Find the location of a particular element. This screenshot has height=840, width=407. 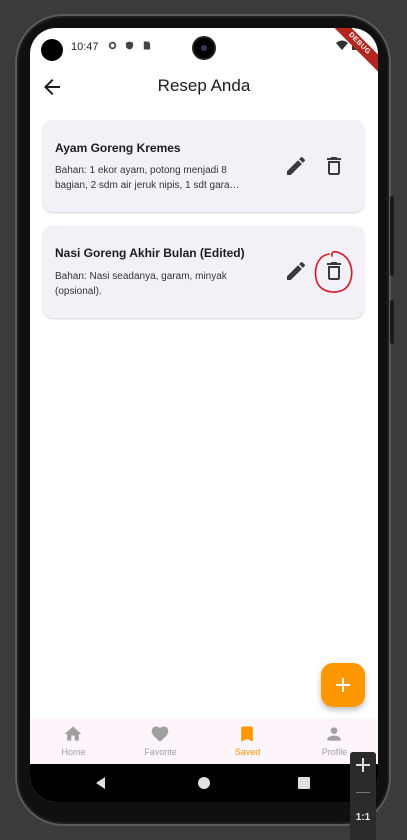

volume-button is located at coordinates (392, 236).